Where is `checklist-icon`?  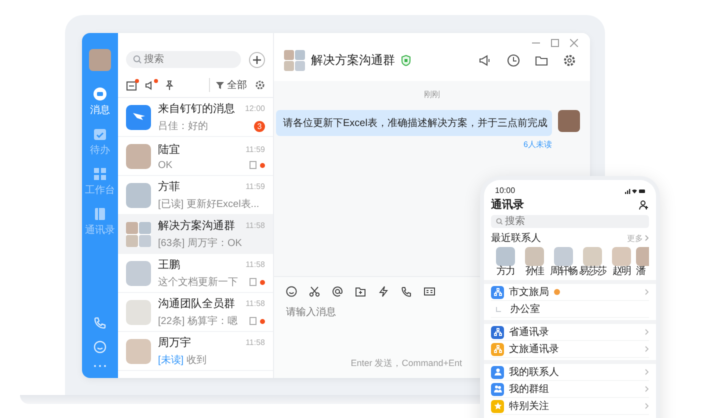 checklist-icon is located at coordinates (100, 134).